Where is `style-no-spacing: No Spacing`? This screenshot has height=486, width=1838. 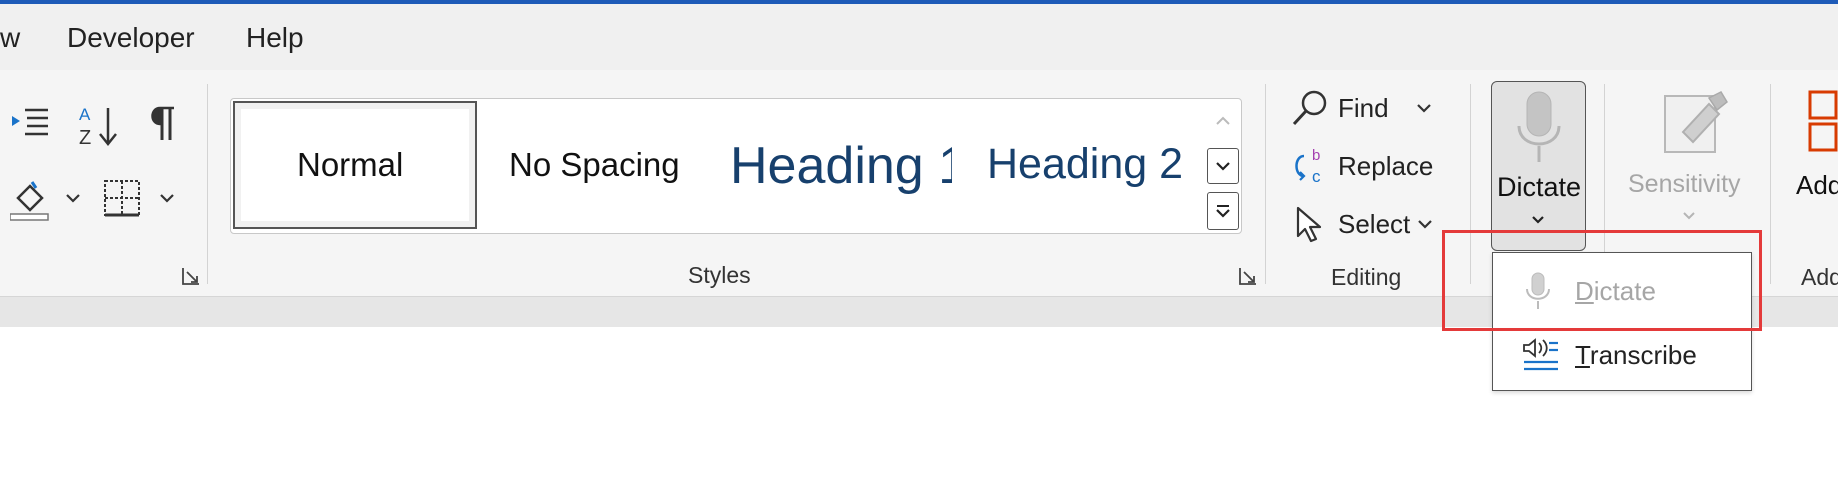 style-no-spacing: No Spacing is located at coordinates (594, 165).